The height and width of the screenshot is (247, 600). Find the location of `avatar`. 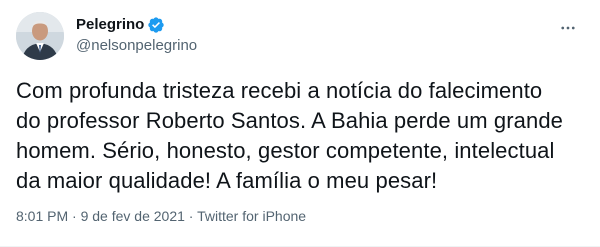

avatar is located at coordinates (40, 36).